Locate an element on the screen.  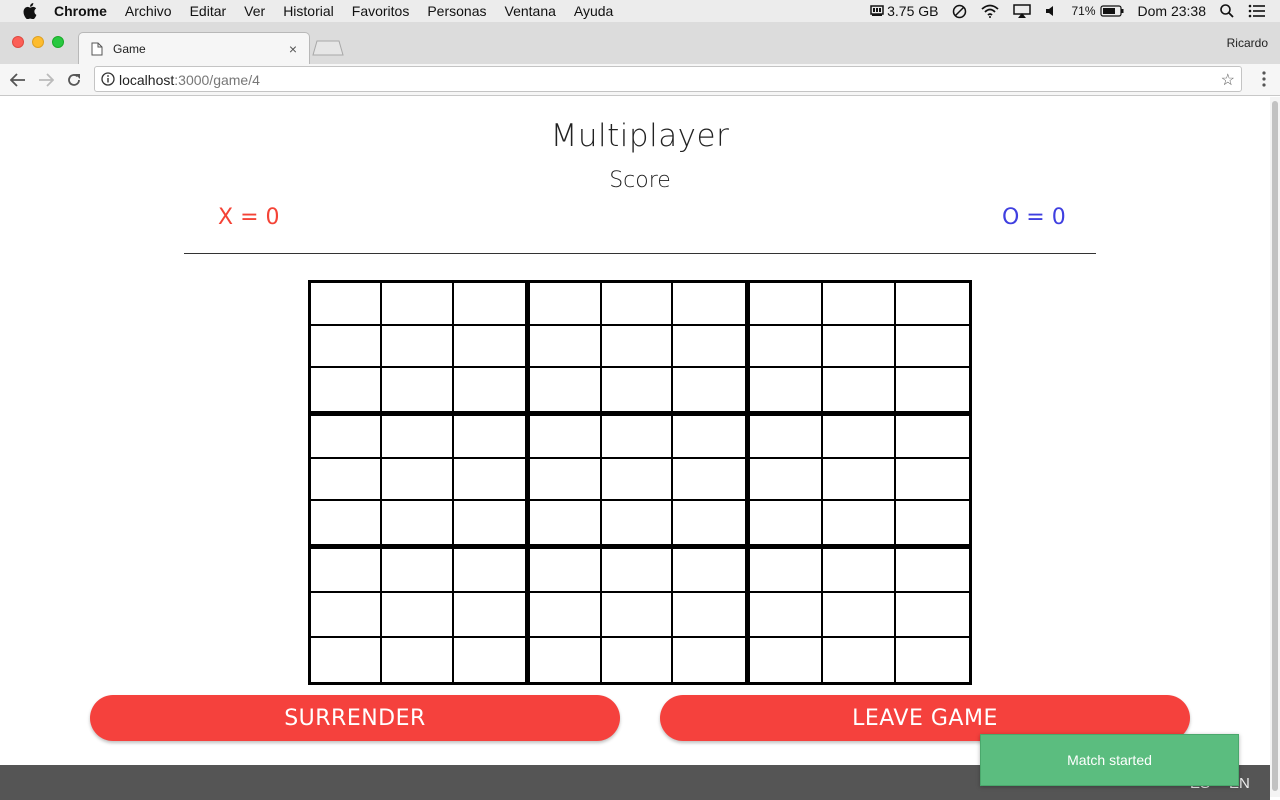
site-info-icon is located at coordinates (108, 79).